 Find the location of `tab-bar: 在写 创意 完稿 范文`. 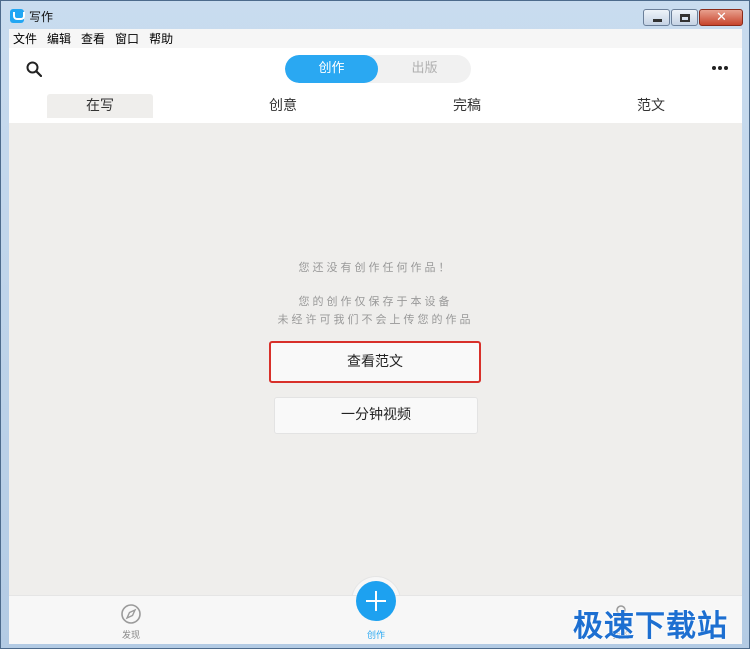

tab-bar: 在写 创意 完稿 范文 is located at coordinates (375, 106).